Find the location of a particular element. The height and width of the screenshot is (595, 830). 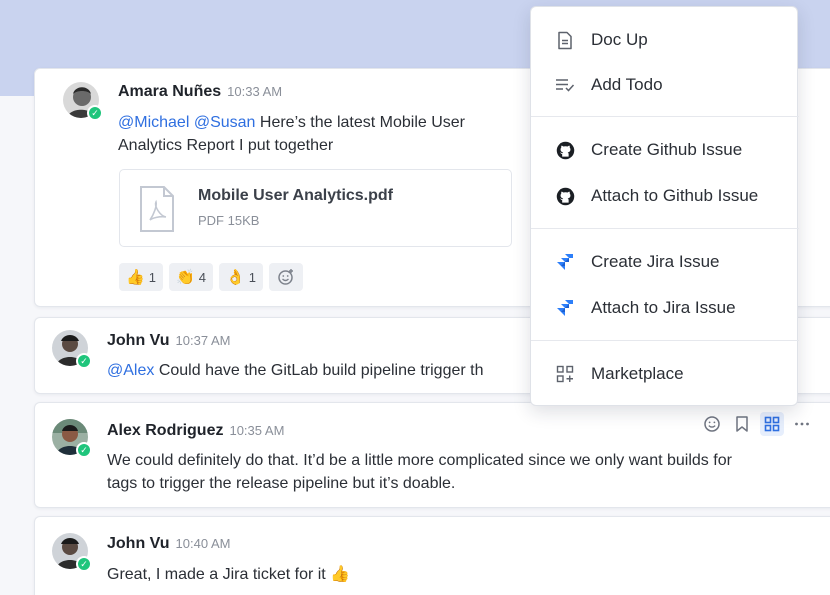

message-line: Analytics Report I put together is located at coordinates (226, 145).